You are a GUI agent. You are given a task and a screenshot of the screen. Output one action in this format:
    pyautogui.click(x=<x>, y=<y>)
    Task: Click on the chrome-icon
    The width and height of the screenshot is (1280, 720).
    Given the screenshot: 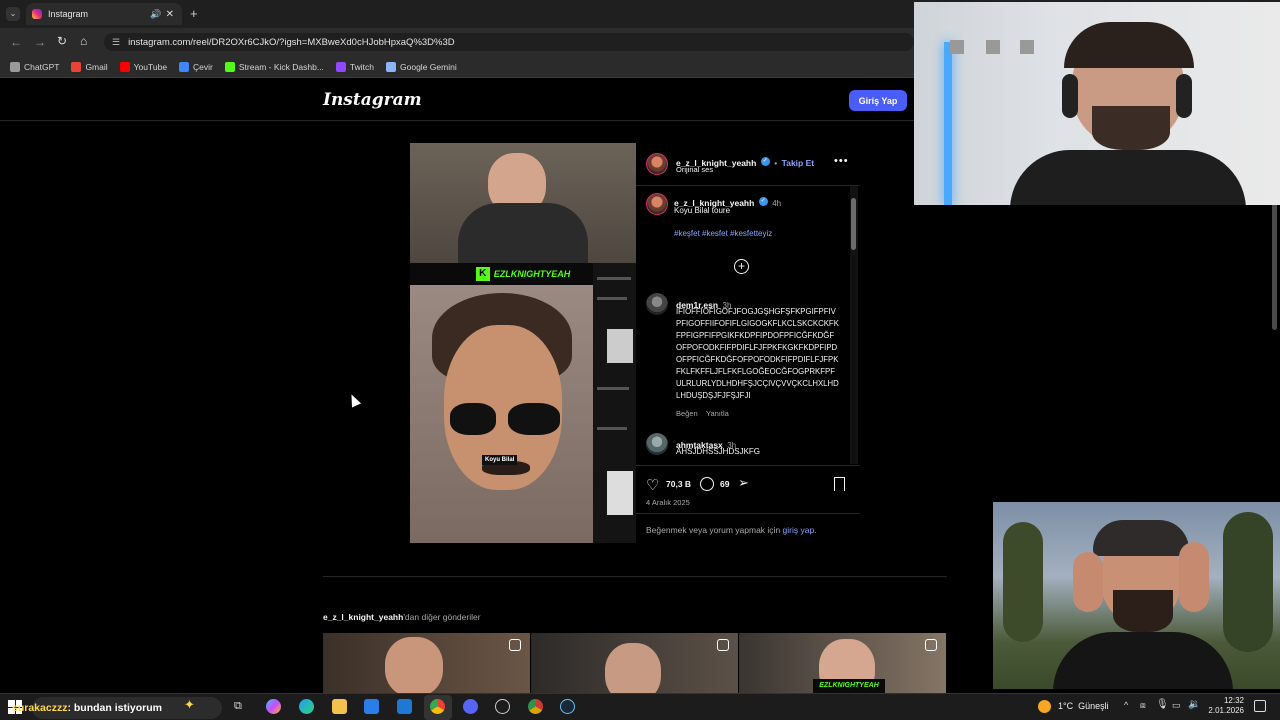 What is the action you would take?
    pyautogui.click(x=437, y=706)
    